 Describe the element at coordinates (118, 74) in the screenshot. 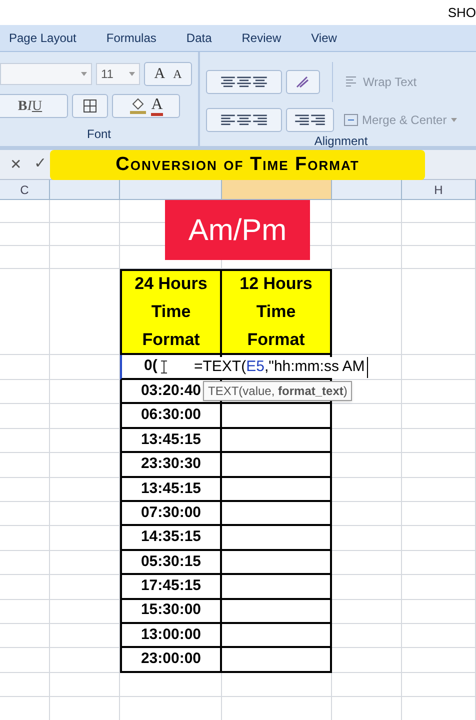

I see `font-size-field: 11` at that location.